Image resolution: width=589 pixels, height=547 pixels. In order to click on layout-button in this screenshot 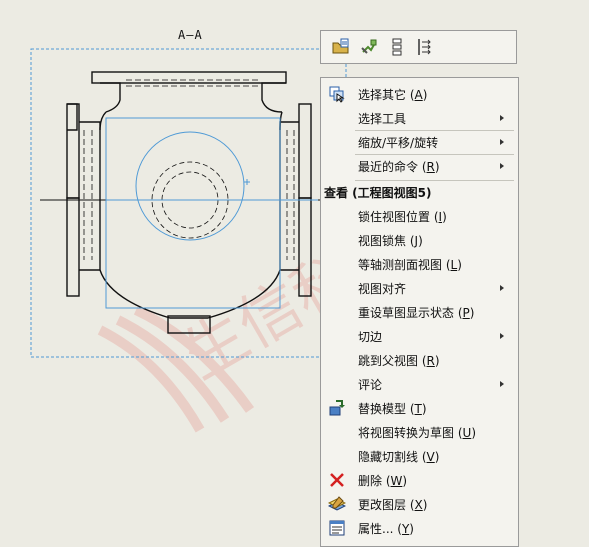, I will do `click(397, 47)`.